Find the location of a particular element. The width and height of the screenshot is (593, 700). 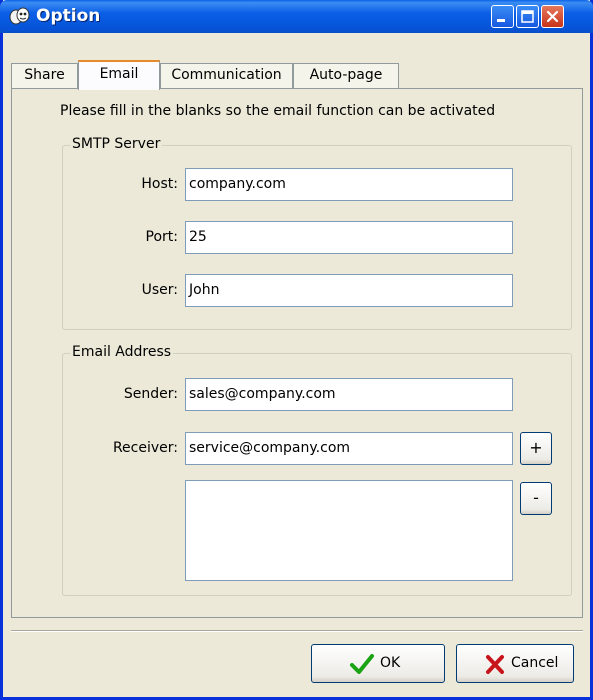

host-input: company.com is located at coordinates (349, 184).